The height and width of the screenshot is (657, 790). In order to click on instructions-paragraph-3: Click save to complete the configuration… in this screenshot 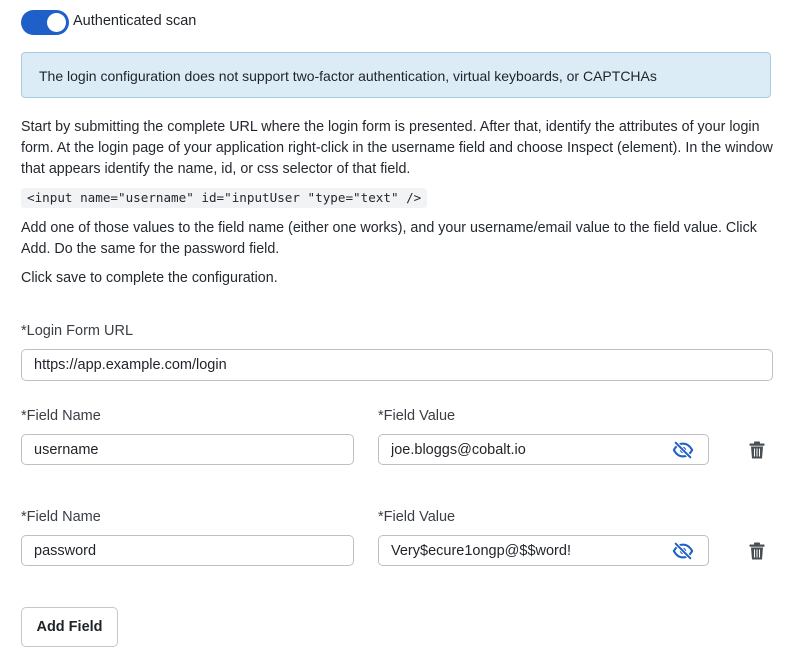, I will do `click(149, 278)`.